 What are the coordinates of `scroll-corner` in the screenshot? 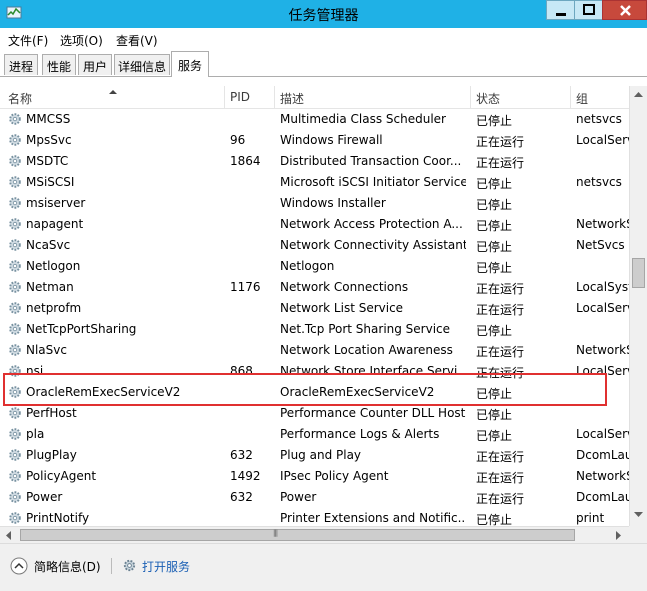 It's located at (638, 534).